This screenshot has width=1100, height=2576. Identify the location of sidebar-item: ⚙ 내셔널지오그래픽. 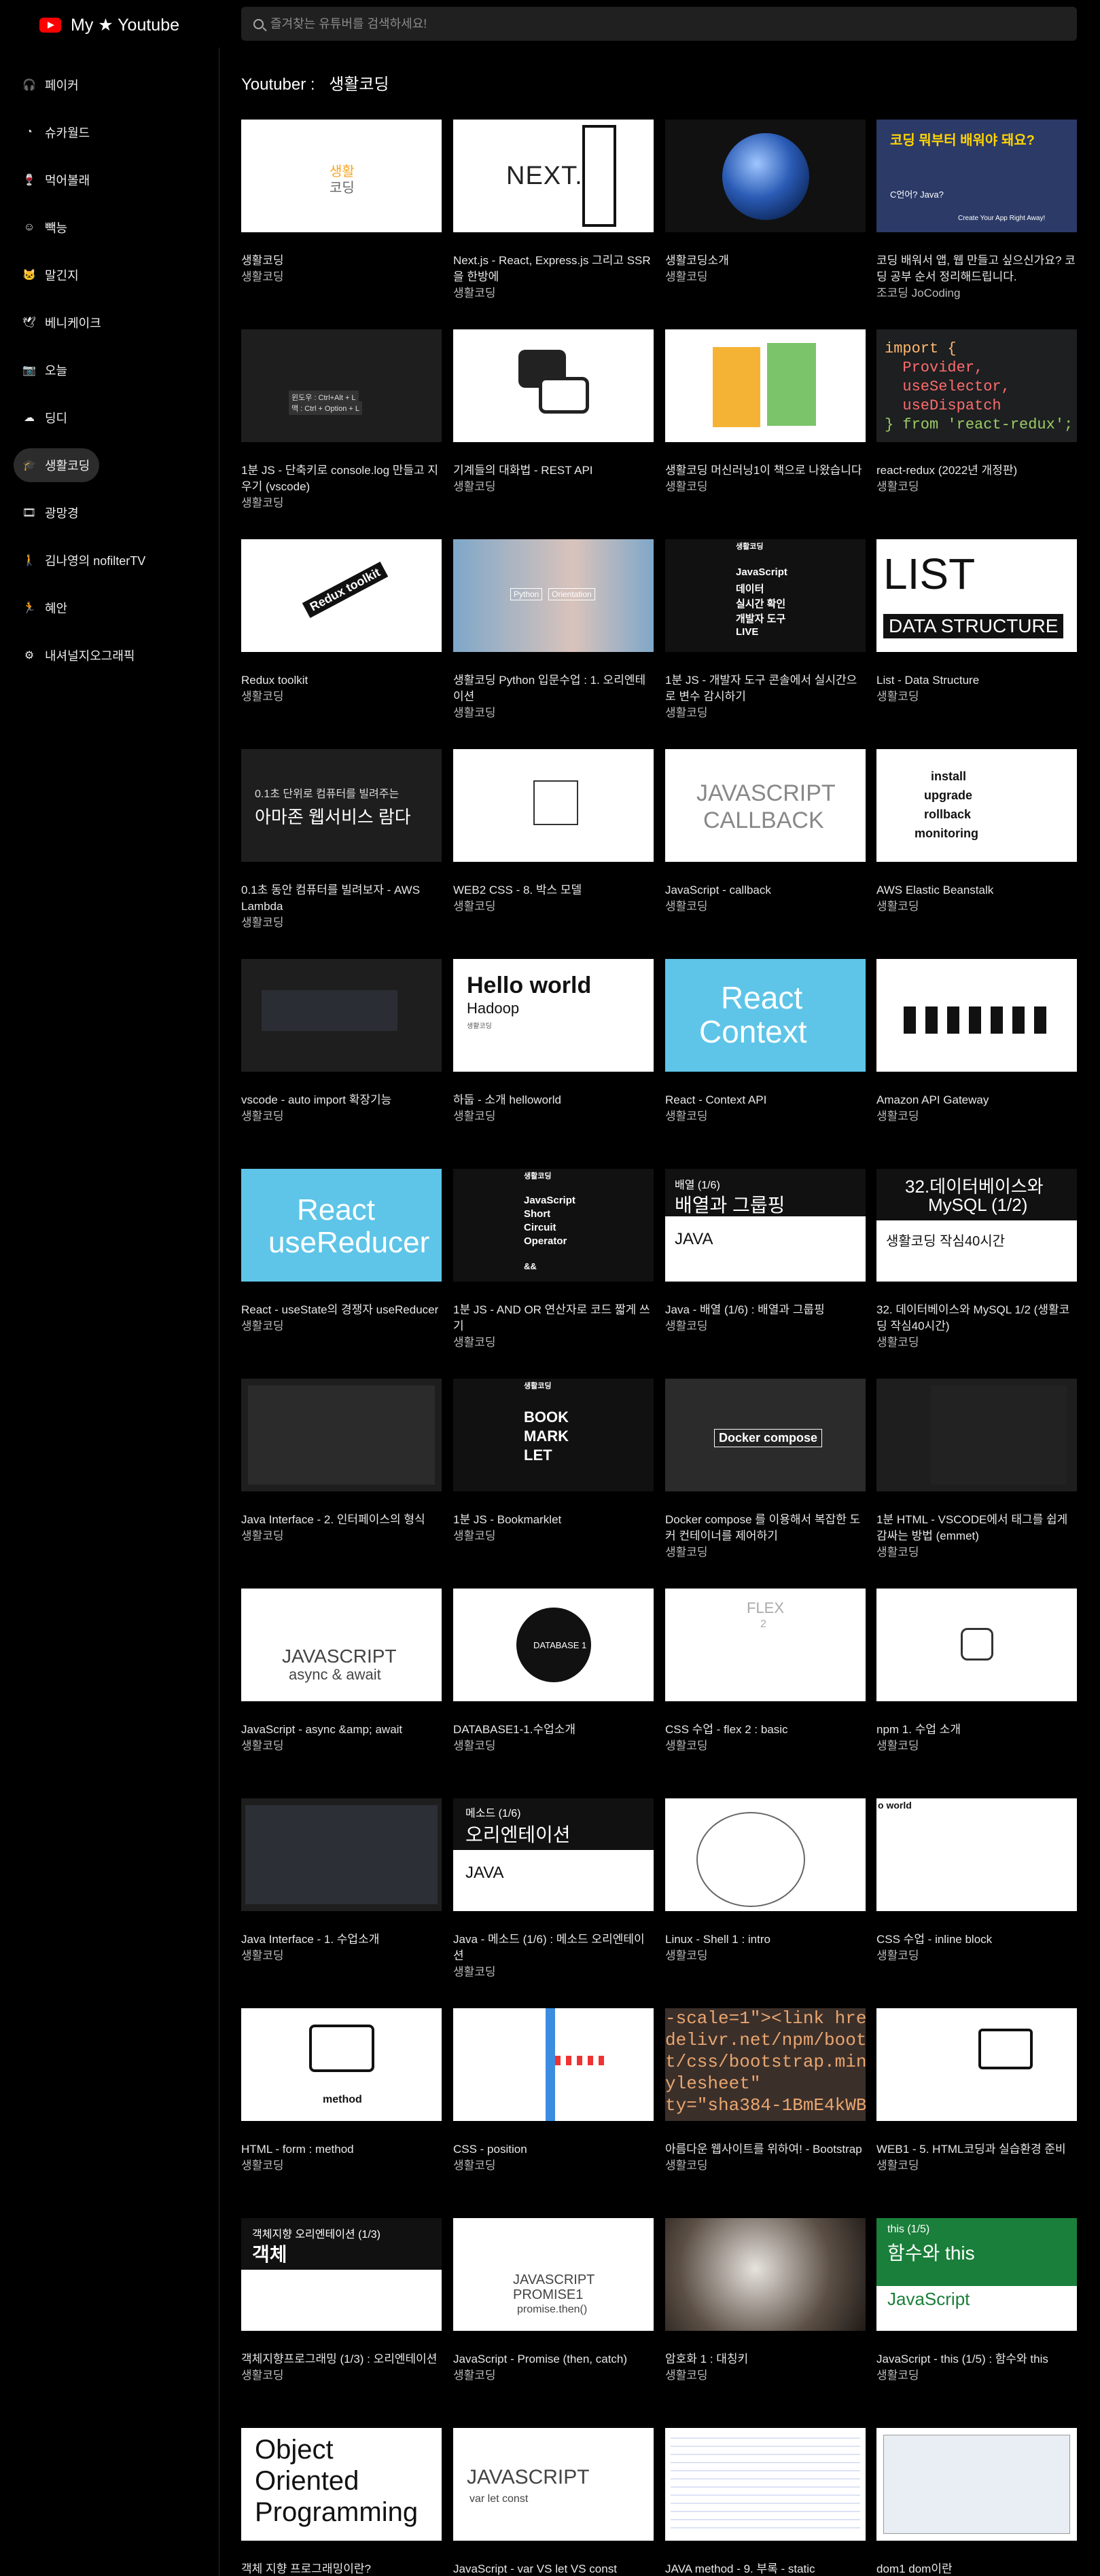
(79, 655).